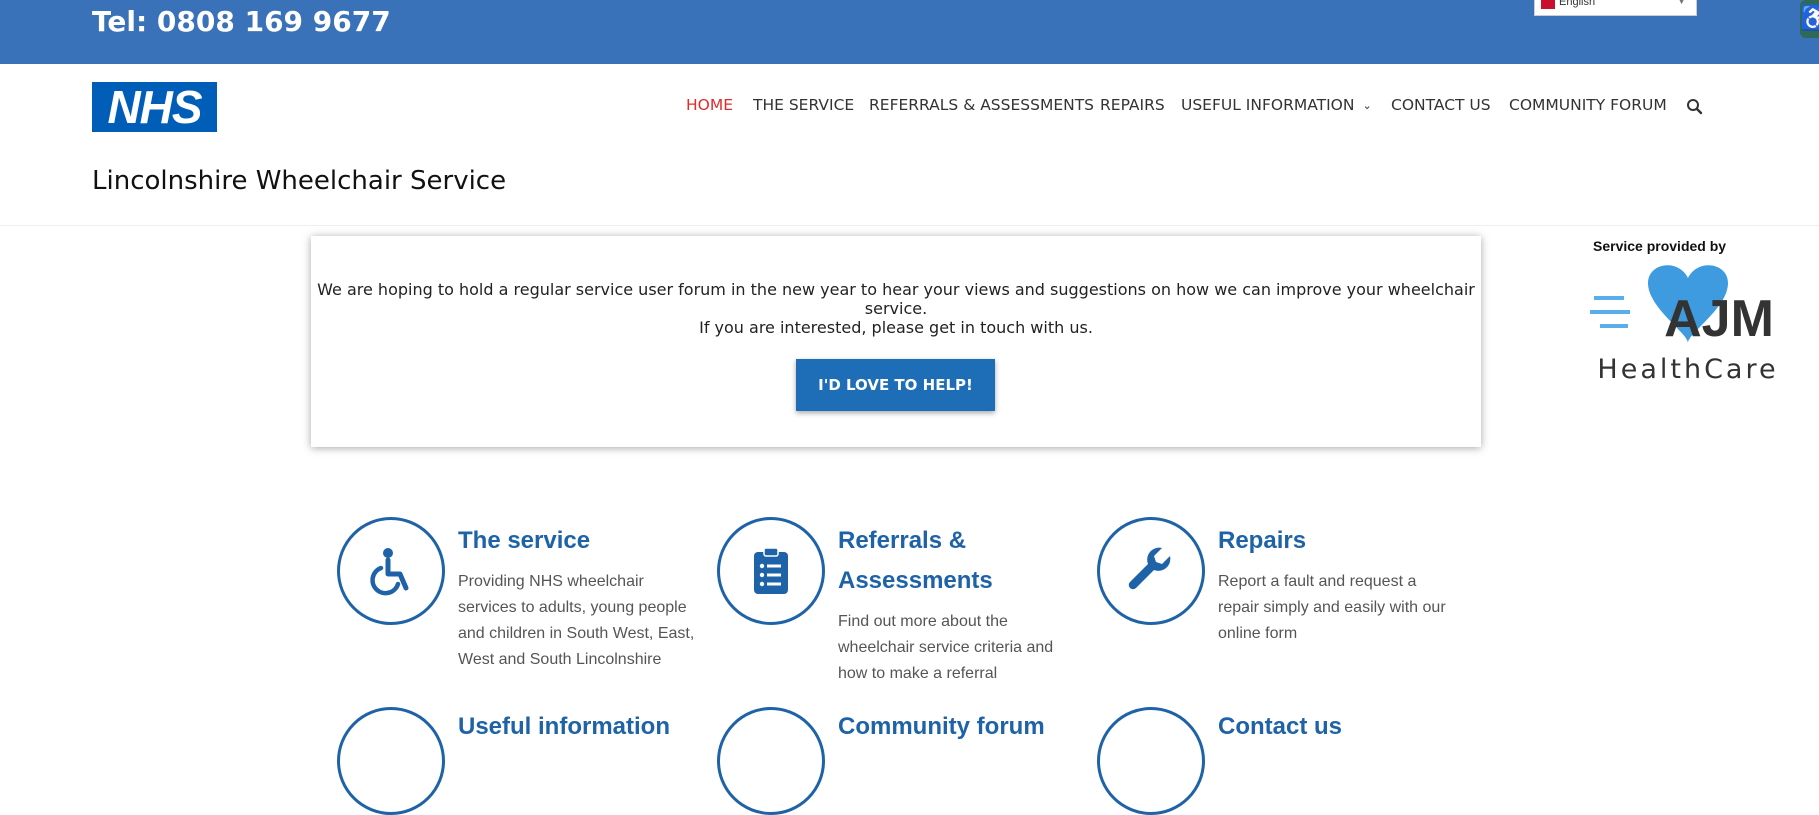 The height and width of the screenshot is (815, 1819). Describe the element at coordinates (915, 561) in the screenshot. I see `feature-title: Referrals & Assessments` at that location.